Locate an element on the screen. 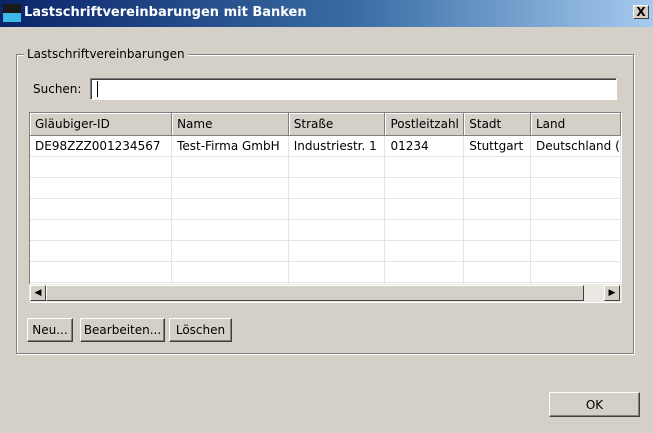 The height and width of the screenshot is (433, 653). scroll-right-icon: ▶ is located at coordinates (612, 293).